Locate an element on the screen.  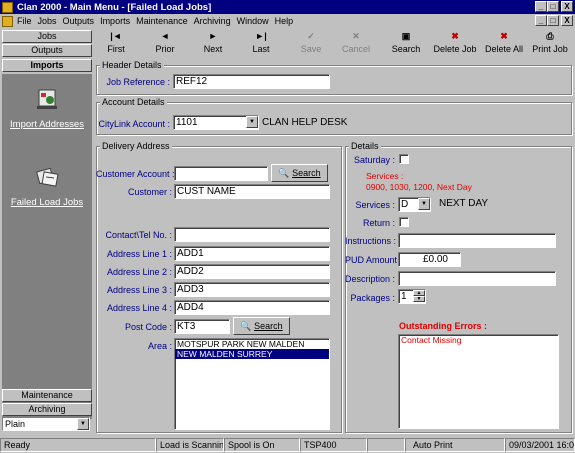
packages-stepper: 1 ▲ ▼ is located at coordinates (412, 296).